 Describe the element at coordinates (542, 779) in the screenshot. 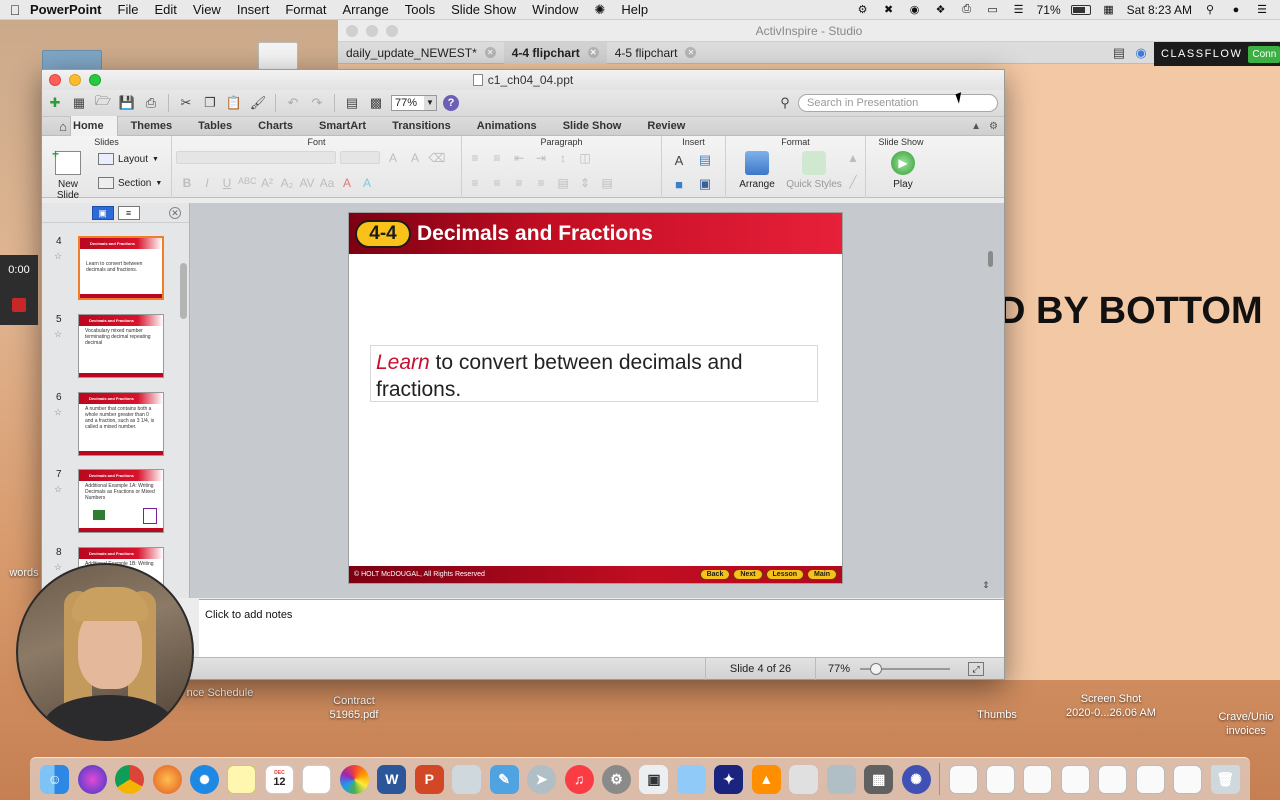

I see `launchpad-icon: ➤` at that location.